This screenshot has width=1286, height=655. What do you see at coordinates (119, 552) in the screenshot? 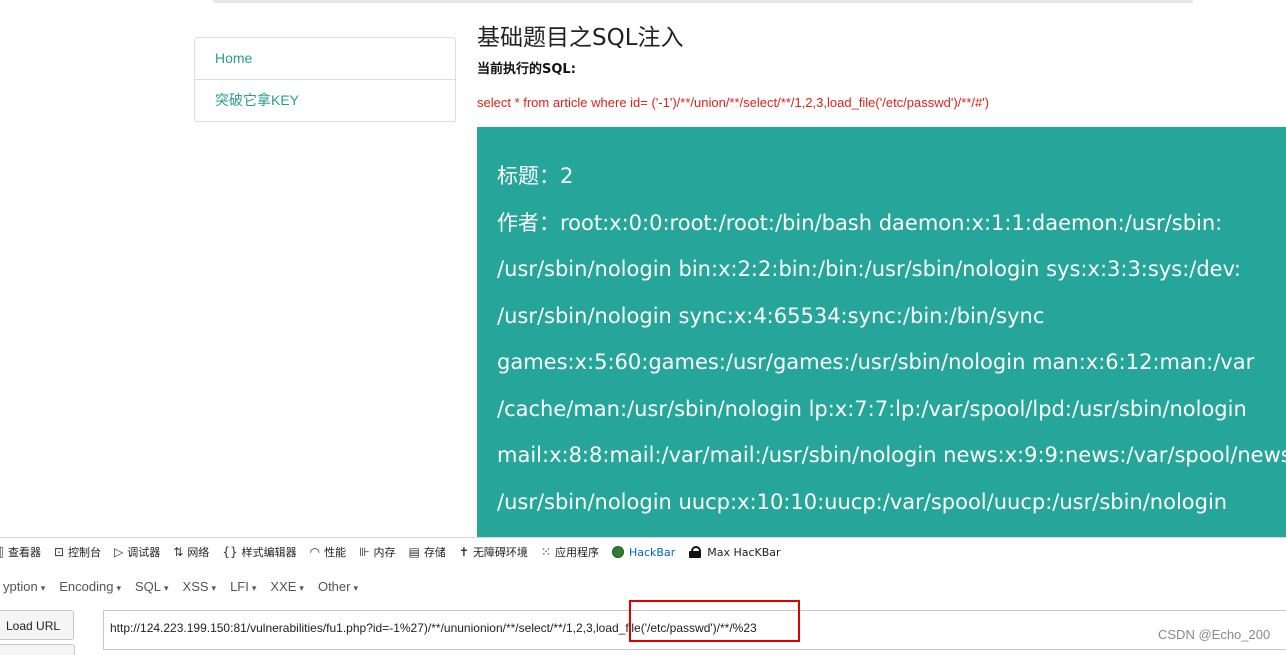
I see `debugger-icon: ▷` at bounding box center [119, 552].